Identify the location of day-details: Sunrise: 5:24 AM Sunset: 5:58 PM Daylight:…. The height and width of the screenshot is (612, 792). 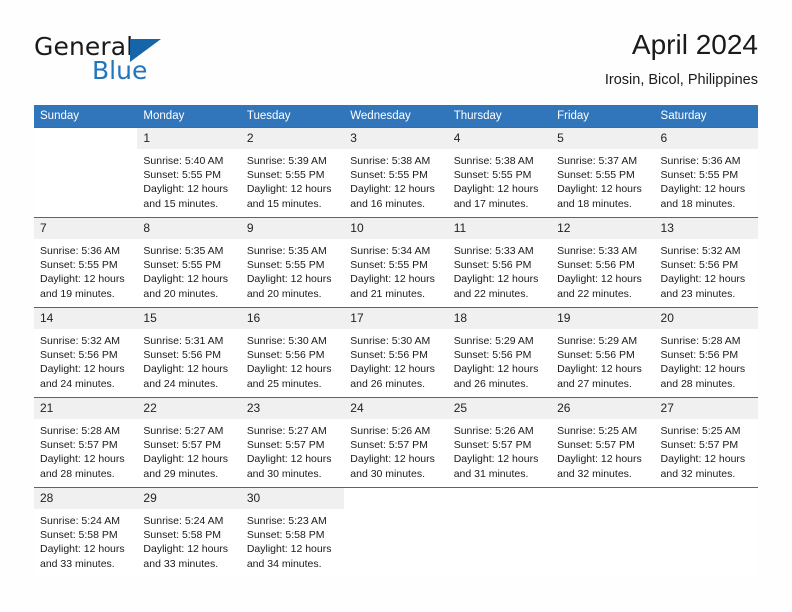
(188, 540).